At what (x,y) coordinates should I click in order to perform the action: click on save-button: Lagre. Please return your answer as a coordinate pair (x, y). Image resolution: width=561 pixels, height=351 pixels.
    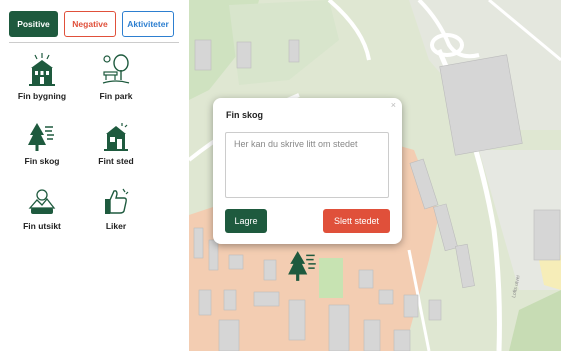
    Looking at the image, I should click on (246, 221).